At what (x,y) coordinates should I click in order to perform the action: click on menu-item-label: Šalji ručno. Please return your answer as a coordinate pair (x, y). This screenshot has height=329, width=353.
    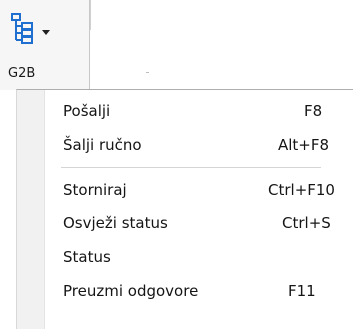
    Looking at the image, I should click on (102, 145).